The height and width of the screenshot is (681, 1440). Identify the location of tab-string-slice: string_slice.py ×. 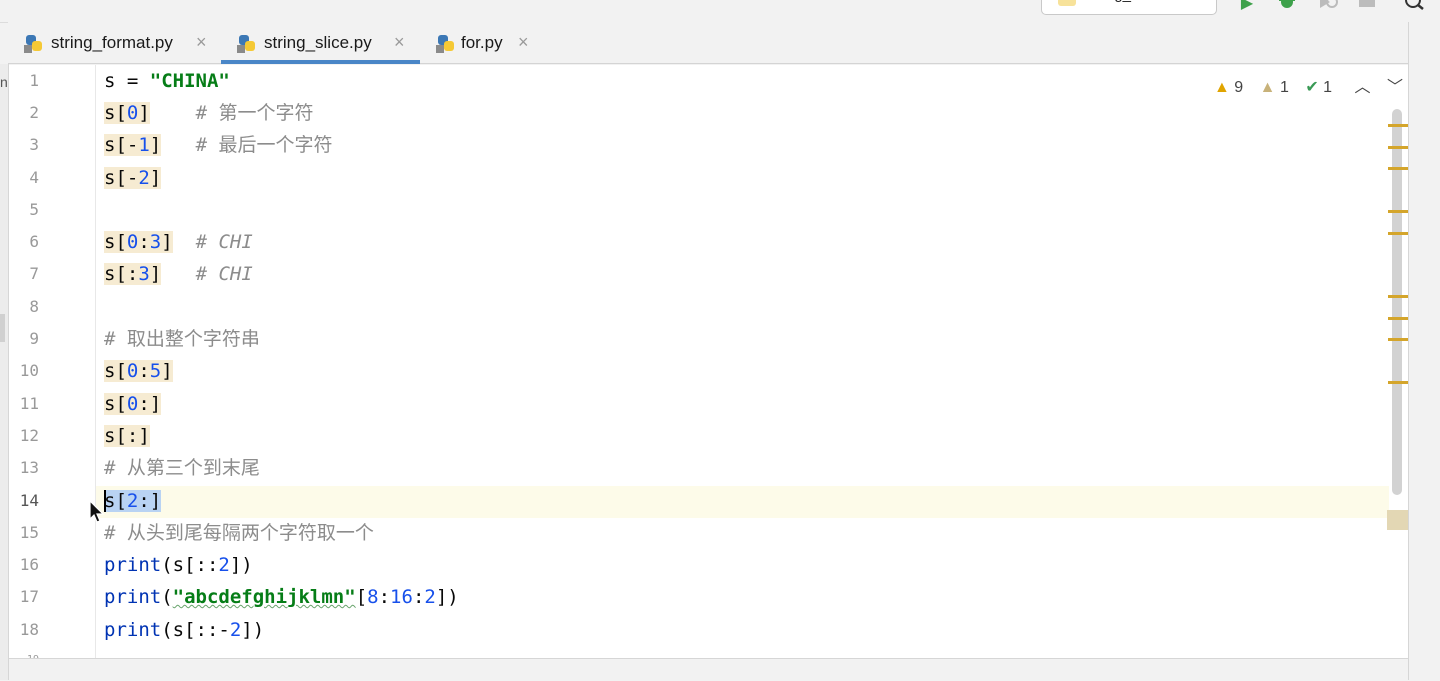
(320, 43).